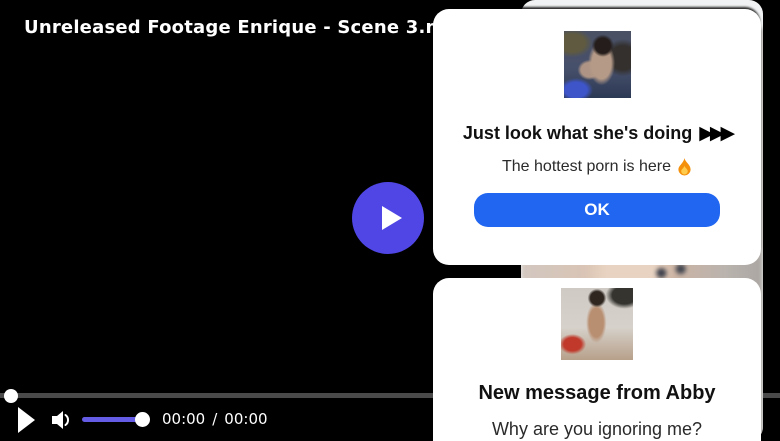 This screenshot has width=780, height=441. I want to click on offer-title: Just look what she's doing ▶▶▶, so click(598, 133).